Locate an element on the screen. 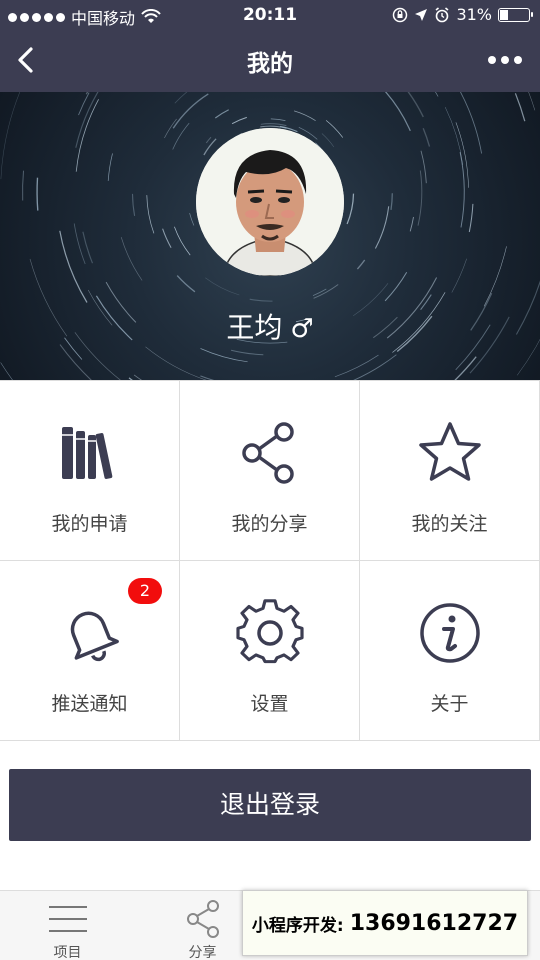 Image resolution: width=540 pixels, height=960 pixels. tab-label: 项目 is located at coordinates (67, 952).